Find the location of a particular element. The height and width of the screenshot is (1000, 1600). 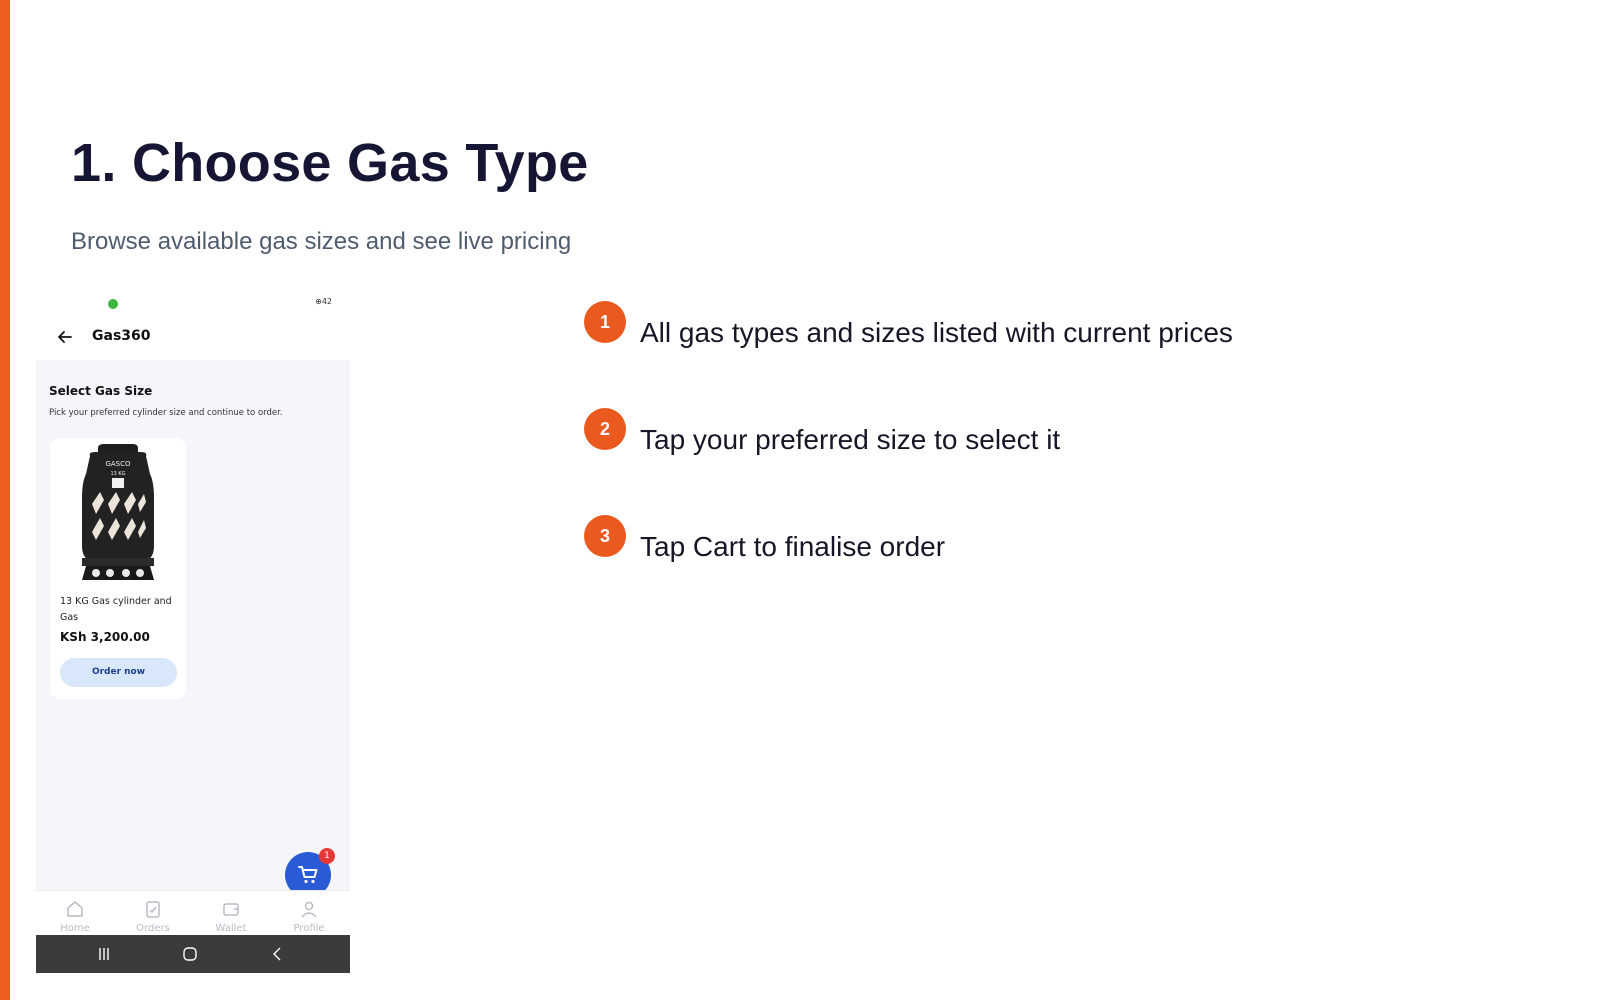

notification-dot-icon is located at coordinates (113, 304).